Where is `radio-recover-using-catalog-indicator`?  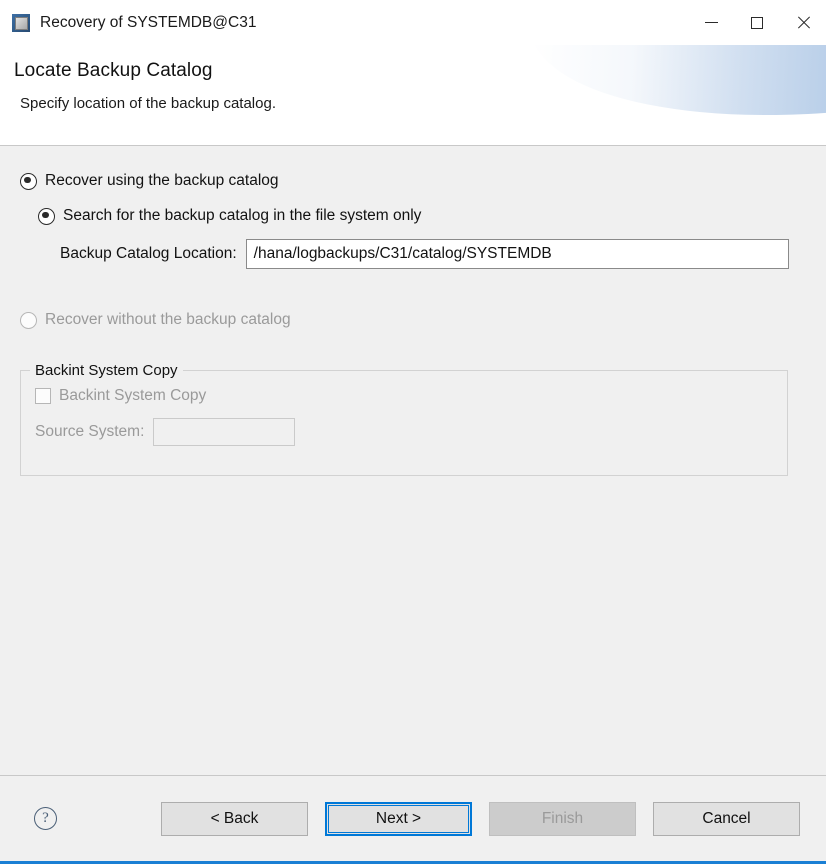
radio-recover-using-catalog-indicator is located at coordinates (28, 181).